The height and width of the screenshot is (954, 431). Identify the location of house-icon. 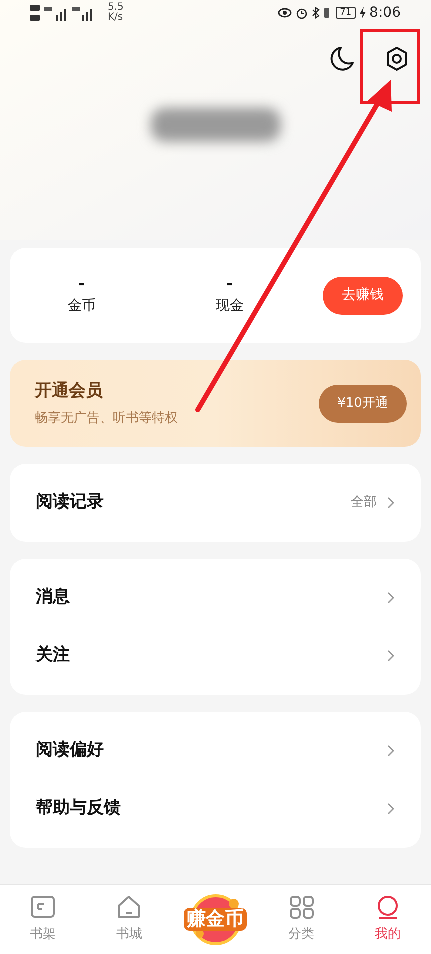
(129, 907).